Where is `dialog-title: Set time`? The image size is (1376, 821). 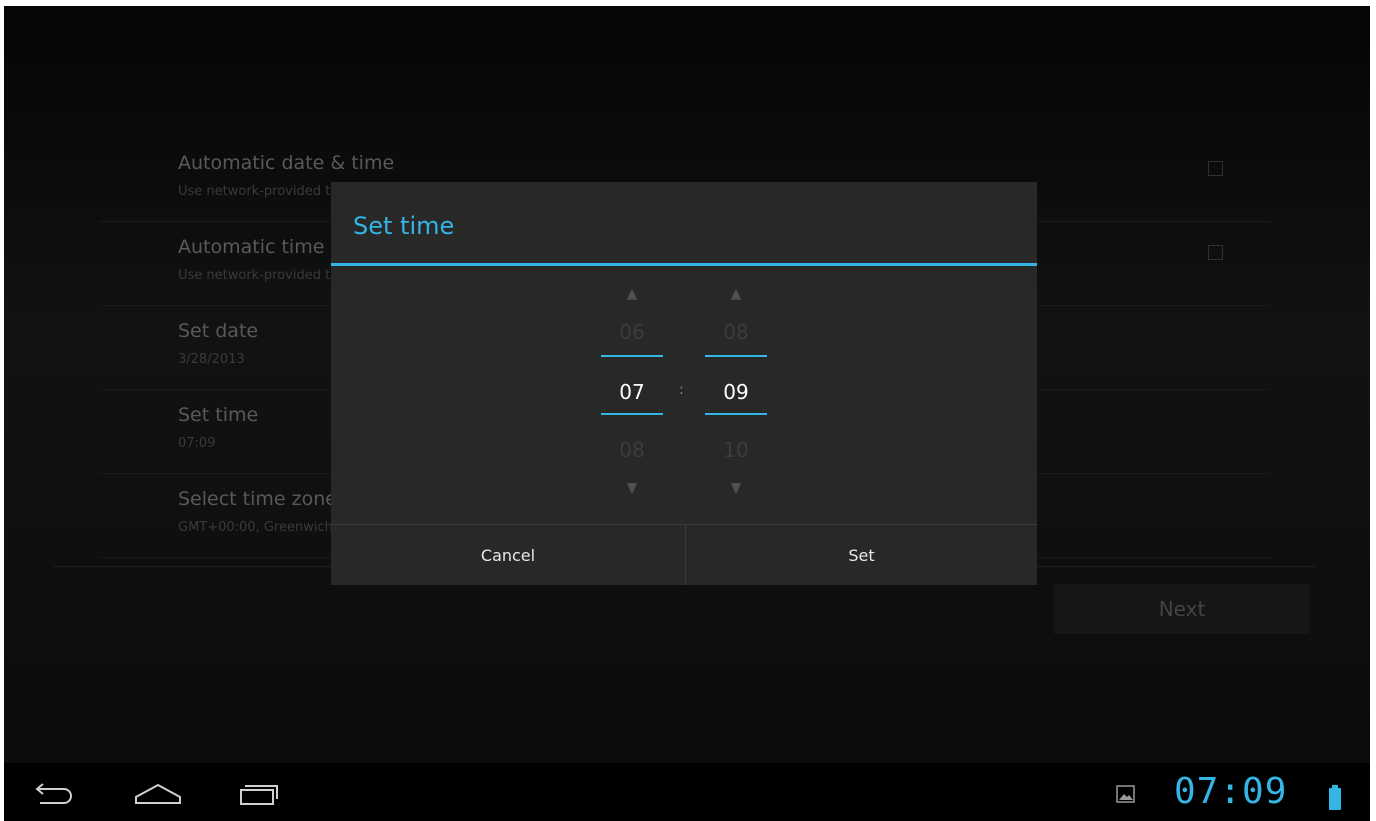
dialog-title: Set time is located at coordinates (404, 226).